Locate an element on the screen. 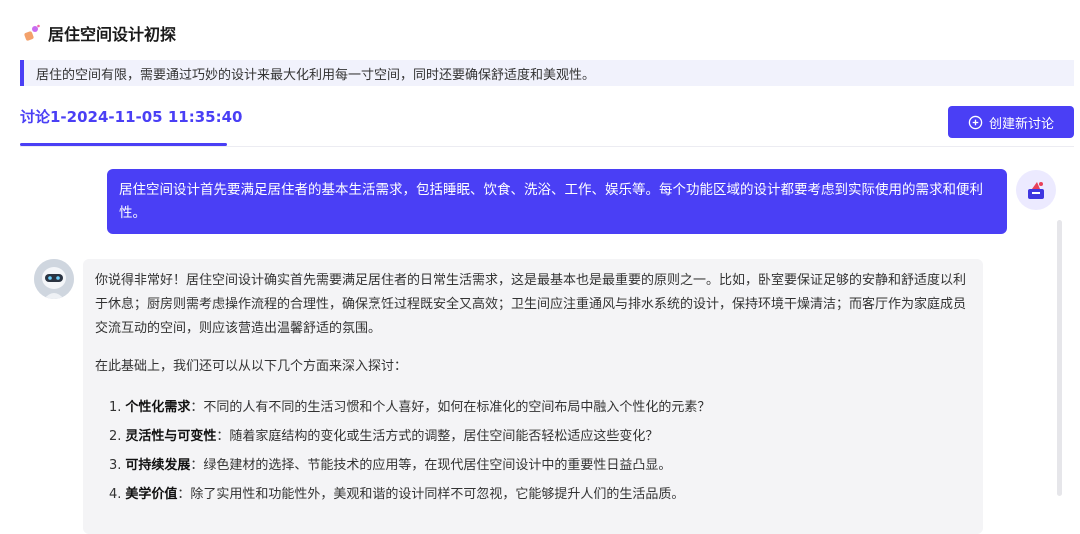 This screenshot has height=534, width=1080. tab-discussion-1: 讨论1-2024-11-05 11:35:40 is located at coordinates (131, 118).